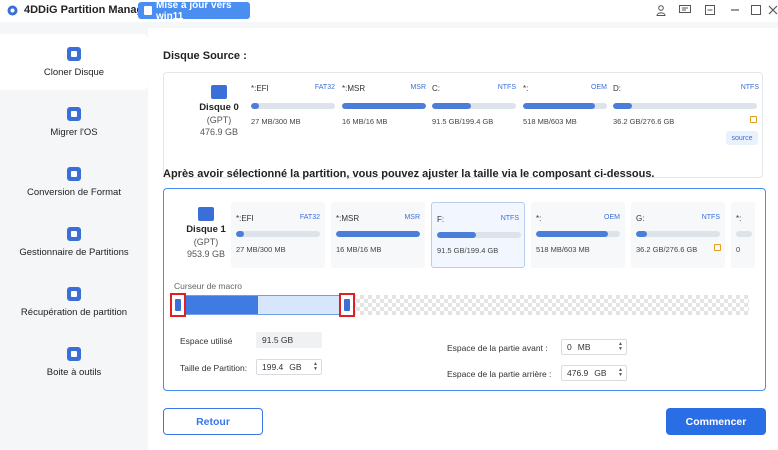 The height and width of the screenshot is (450, 778). I want to click on partition-size: 0, so click(738, 249).